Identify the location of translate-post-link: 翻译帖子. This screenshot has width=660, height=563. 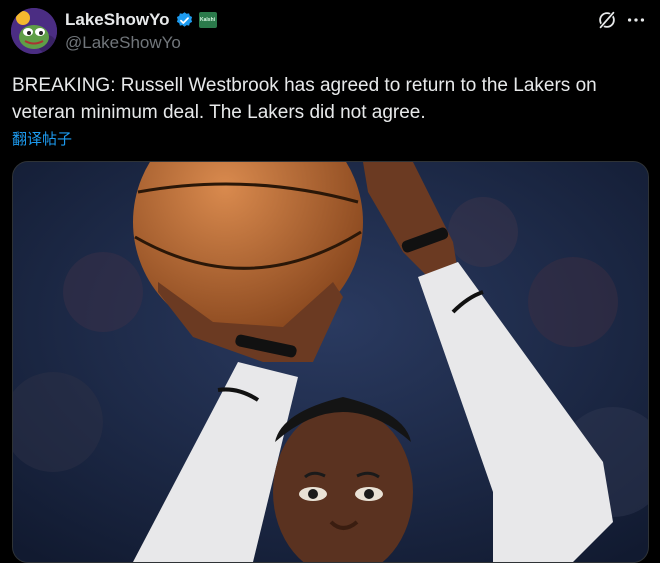
(42, 138).